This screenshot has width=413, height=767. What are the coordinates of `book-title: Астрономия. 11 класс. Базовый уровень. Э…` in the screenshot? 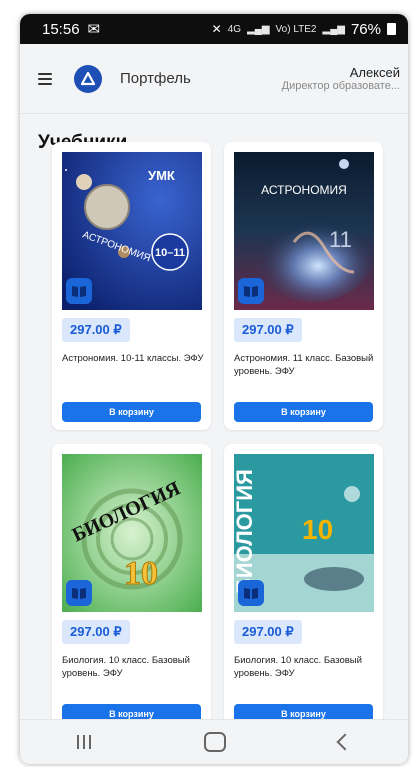 It's located at (306, 365).